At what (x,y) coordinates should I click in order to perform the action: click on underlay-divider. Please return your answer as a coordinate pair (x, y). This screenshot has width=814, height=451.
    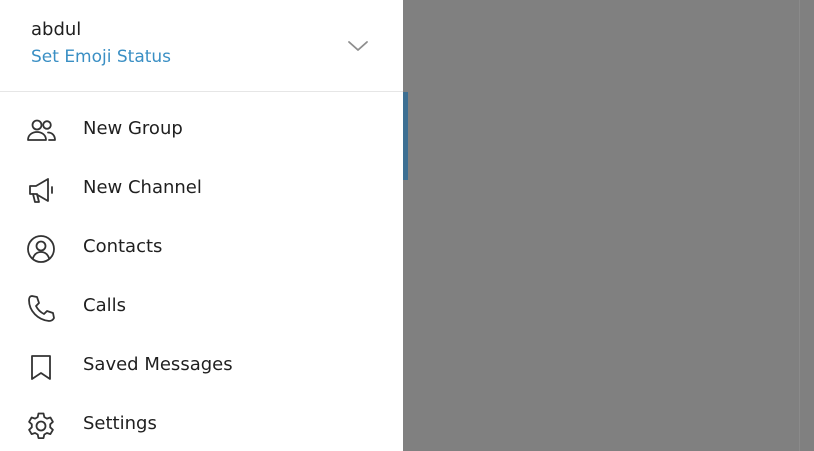
    Looking at the image, I should click on (799, 225).